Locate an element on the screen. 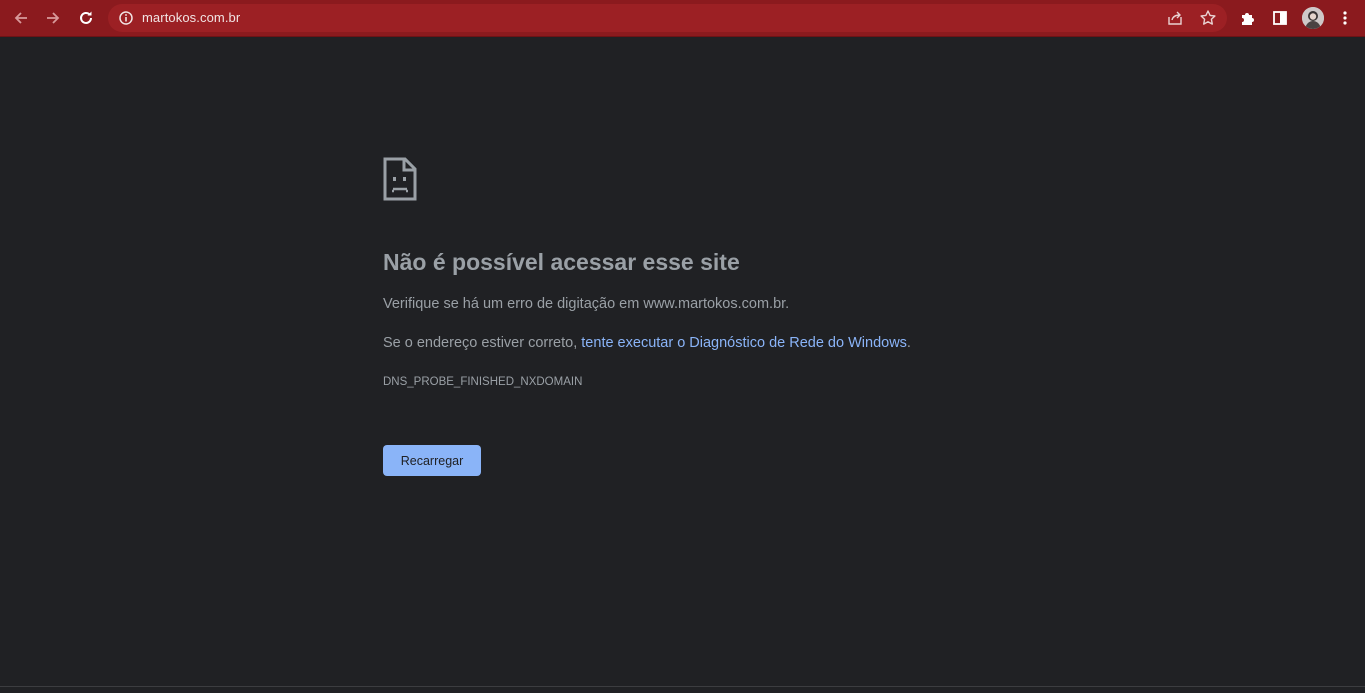 The height and width of the screenshot is (693, 1365). address-bar: martokos.com.br is located at coordinates (667, 18).